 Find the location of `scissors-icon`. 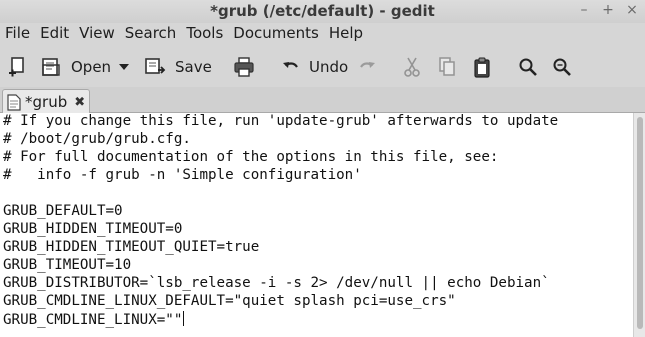

scissors-icon is located at coordinates (412, 67).